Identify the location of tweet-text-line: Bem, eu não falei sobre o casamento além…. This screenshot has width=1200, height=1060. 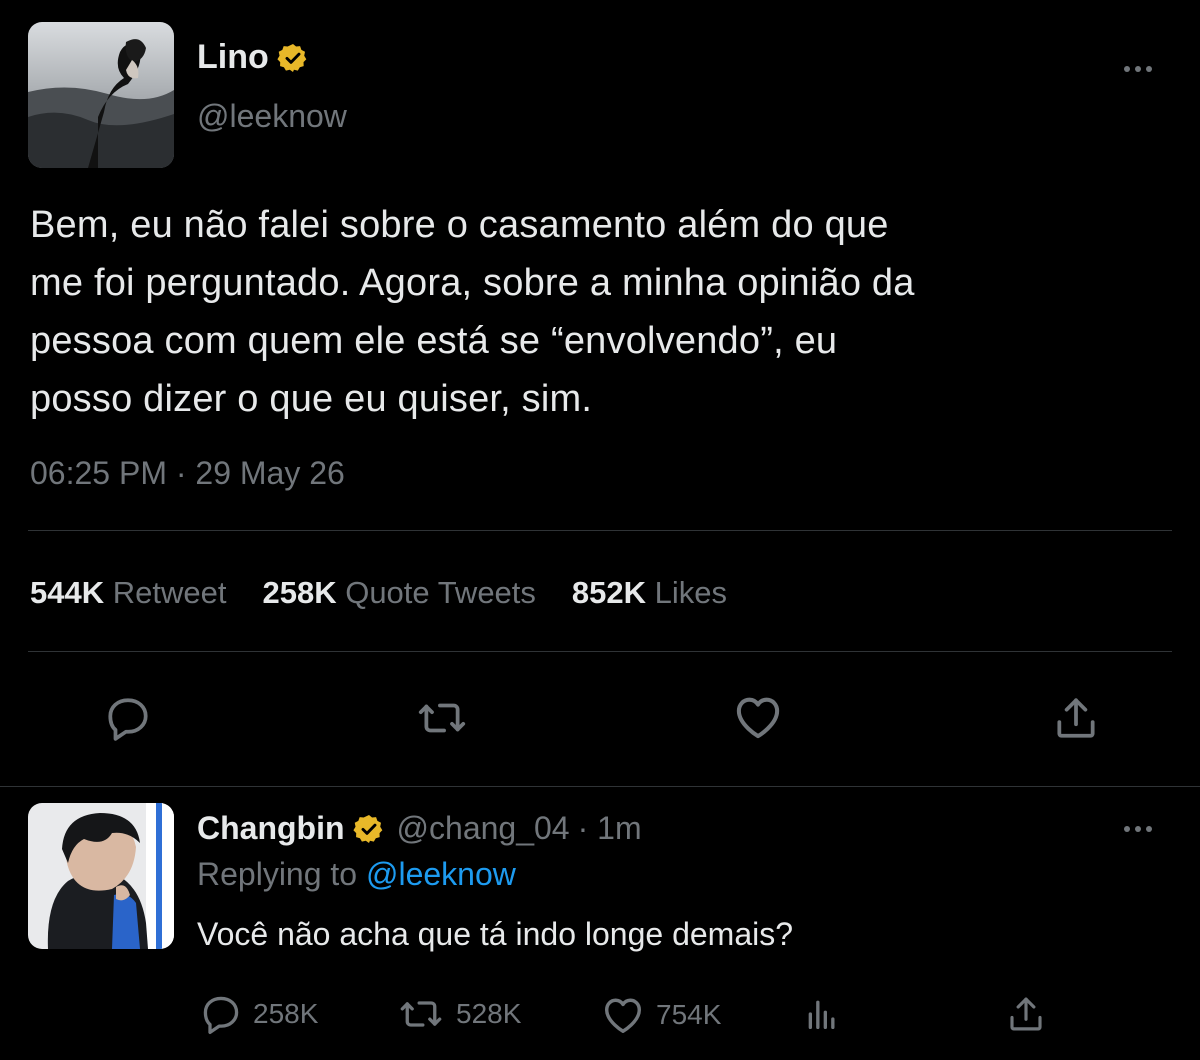
(459, 225).